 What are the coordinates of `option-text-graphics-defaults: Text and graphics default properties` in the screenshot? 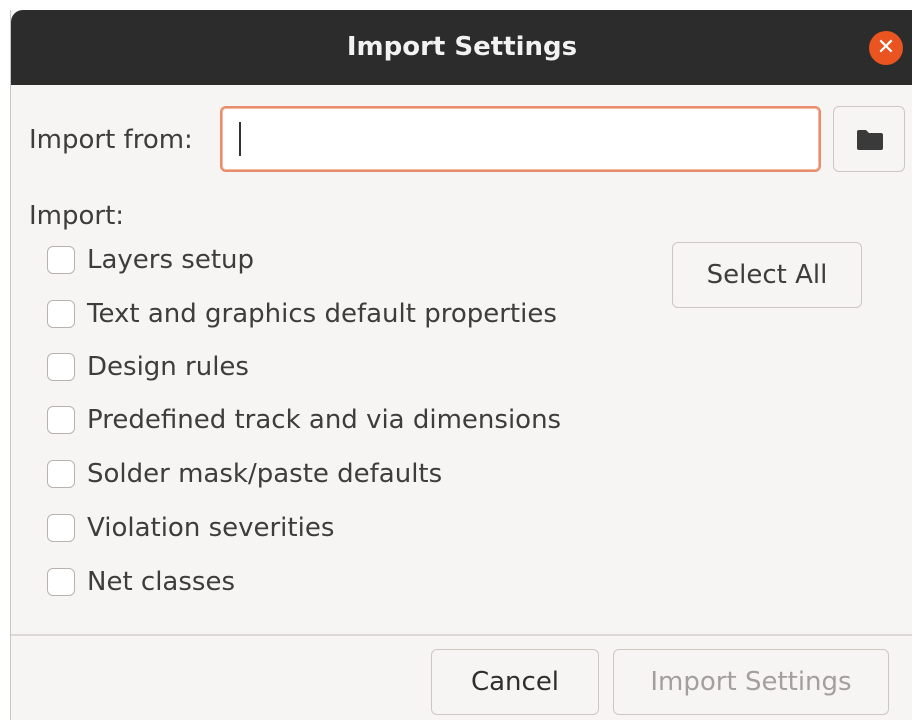 It's located at (302, 314).